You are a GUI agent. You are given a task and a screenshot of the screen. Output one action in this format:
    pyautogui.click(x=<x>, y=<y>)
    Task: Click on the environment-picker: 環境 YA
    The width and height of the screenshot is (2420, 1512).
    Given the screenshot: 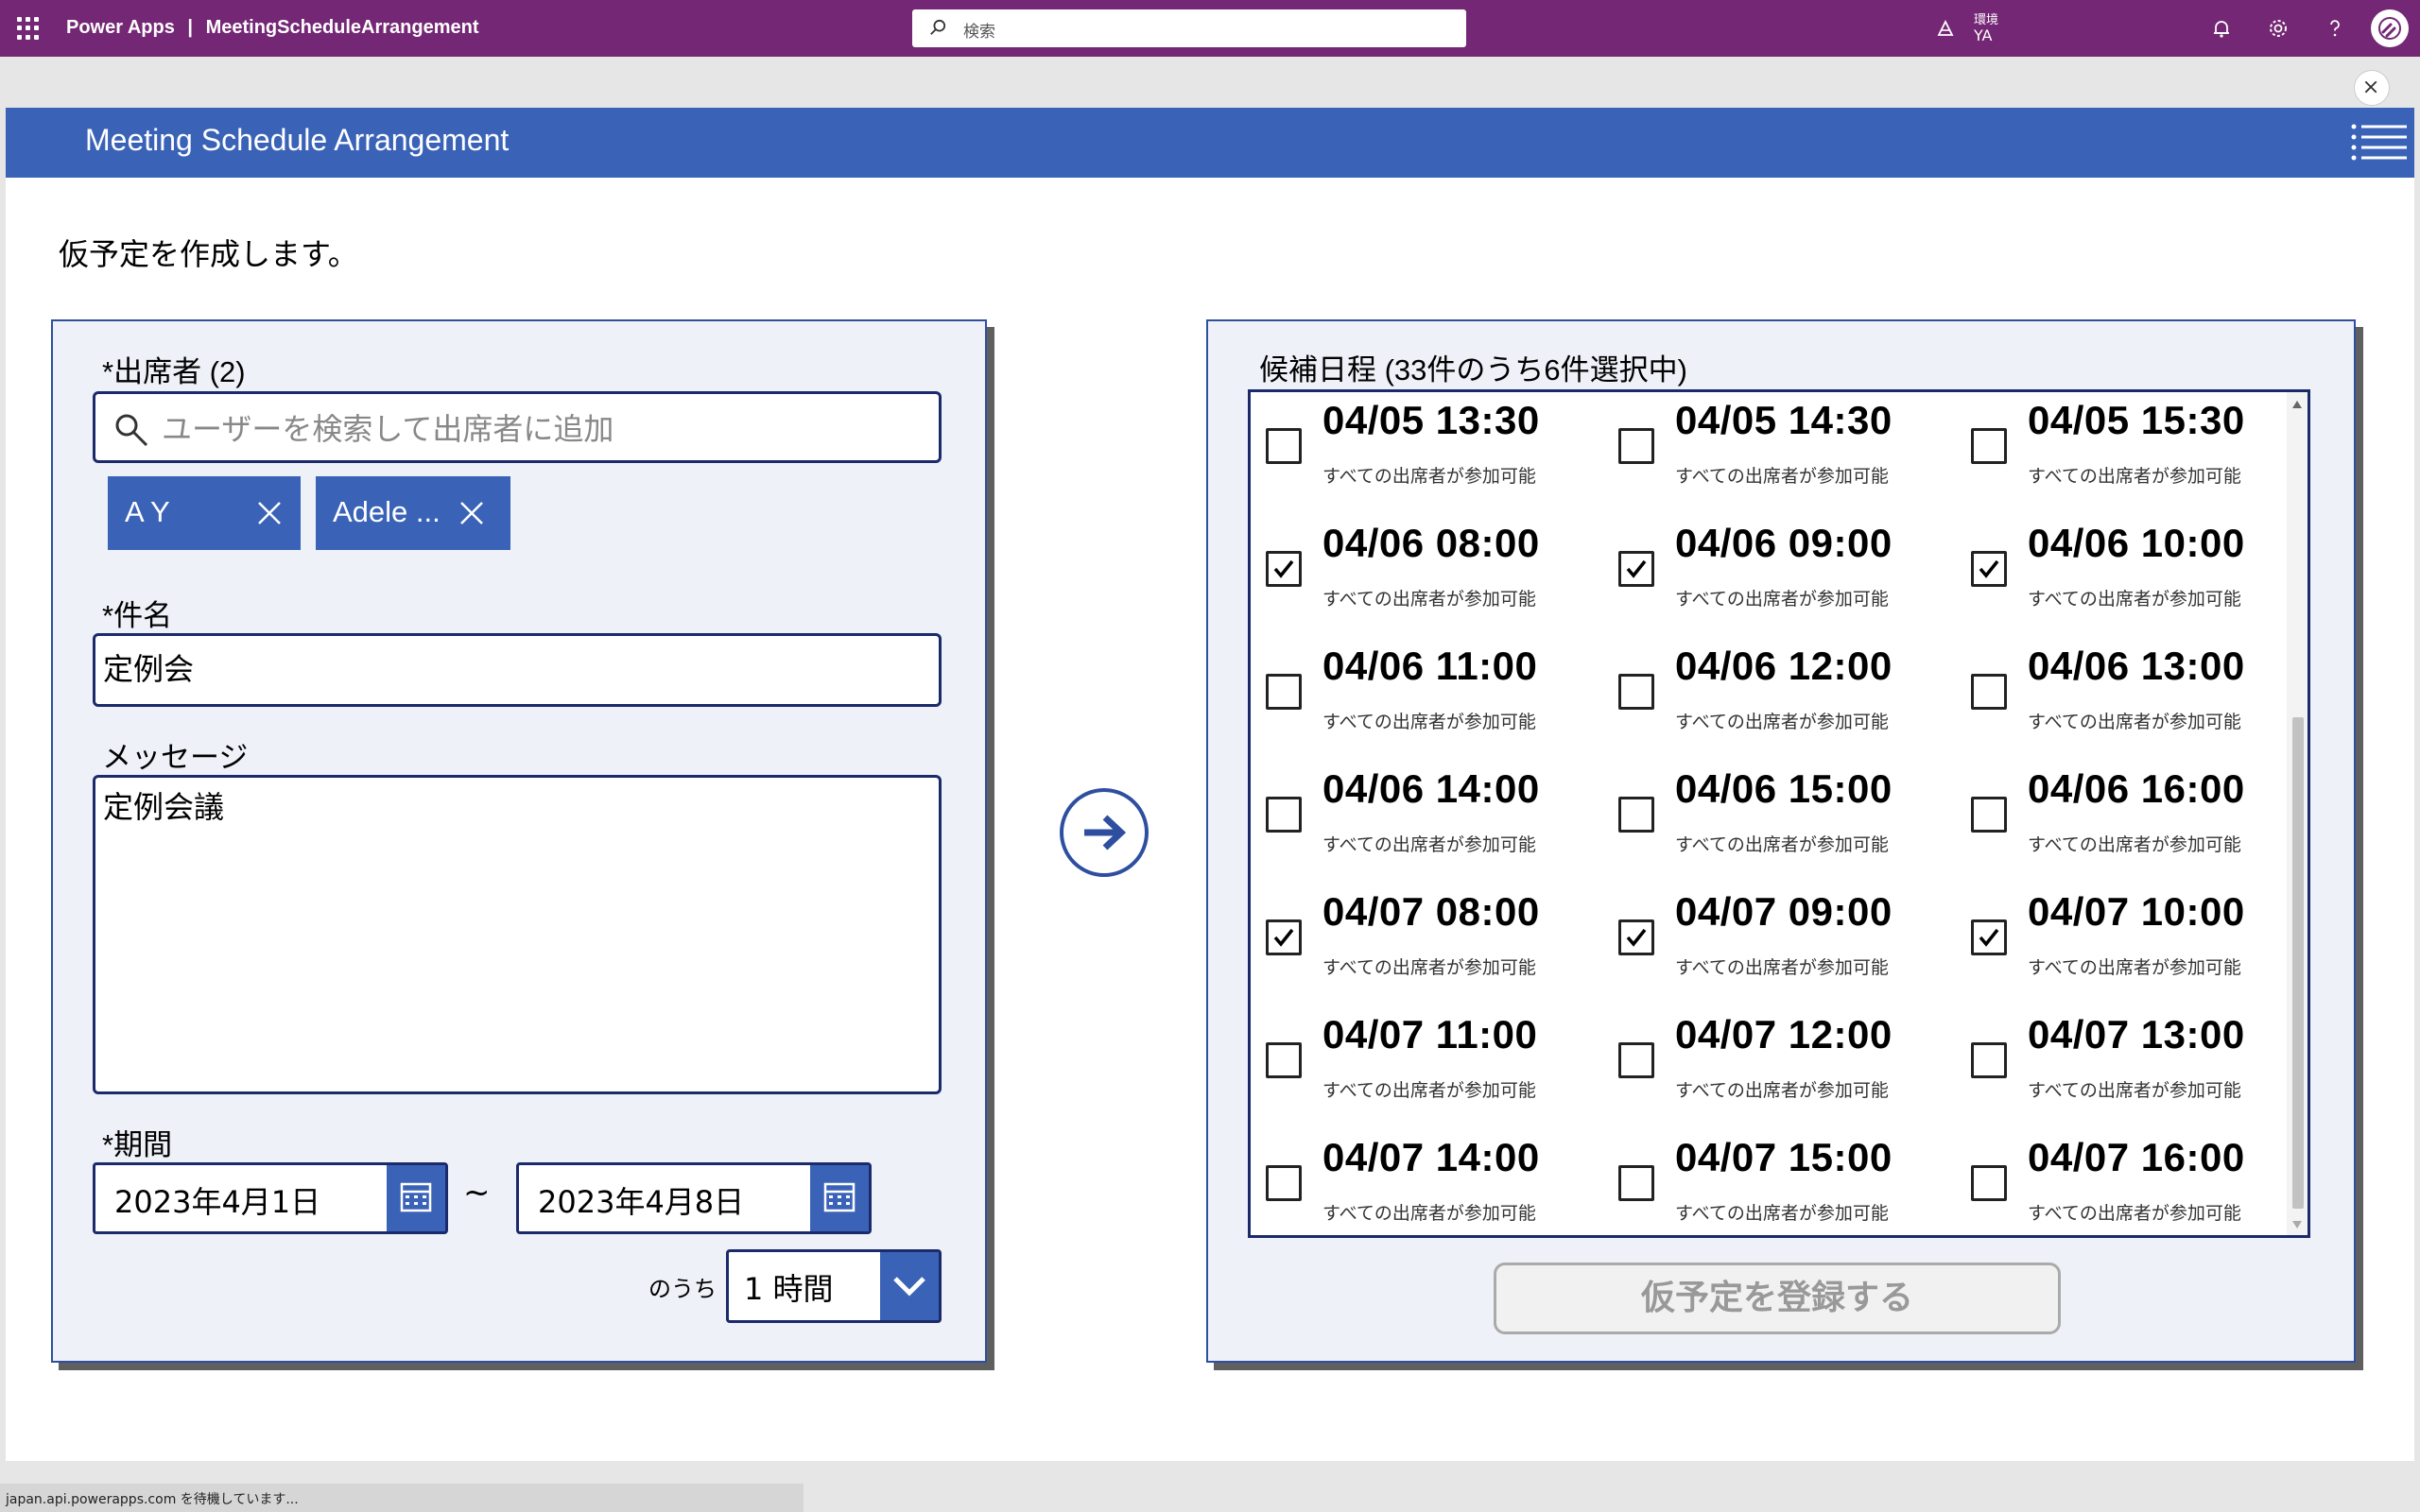 What is the action you would take?
    pyautogui.click(x=1978, y=28)
    